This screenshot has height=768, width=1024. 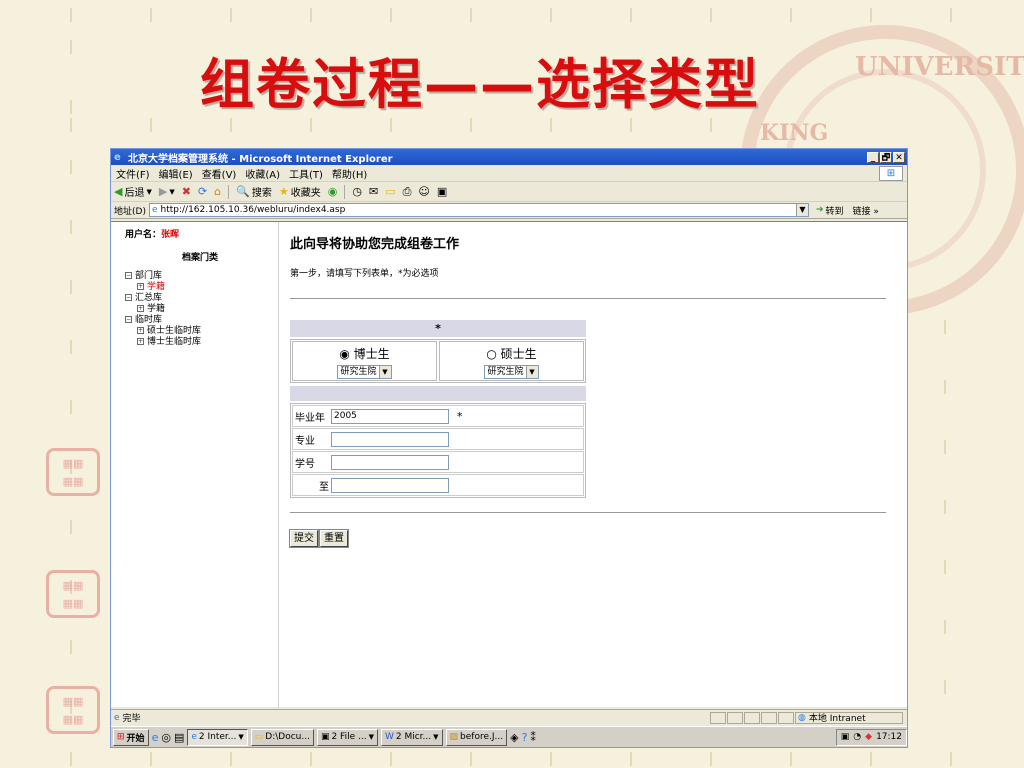 What do you see at coordinates (217, 737) in the screenshot?
I see `task-ie: e 2 Inter... ▼` at bounding box center [217, 737].